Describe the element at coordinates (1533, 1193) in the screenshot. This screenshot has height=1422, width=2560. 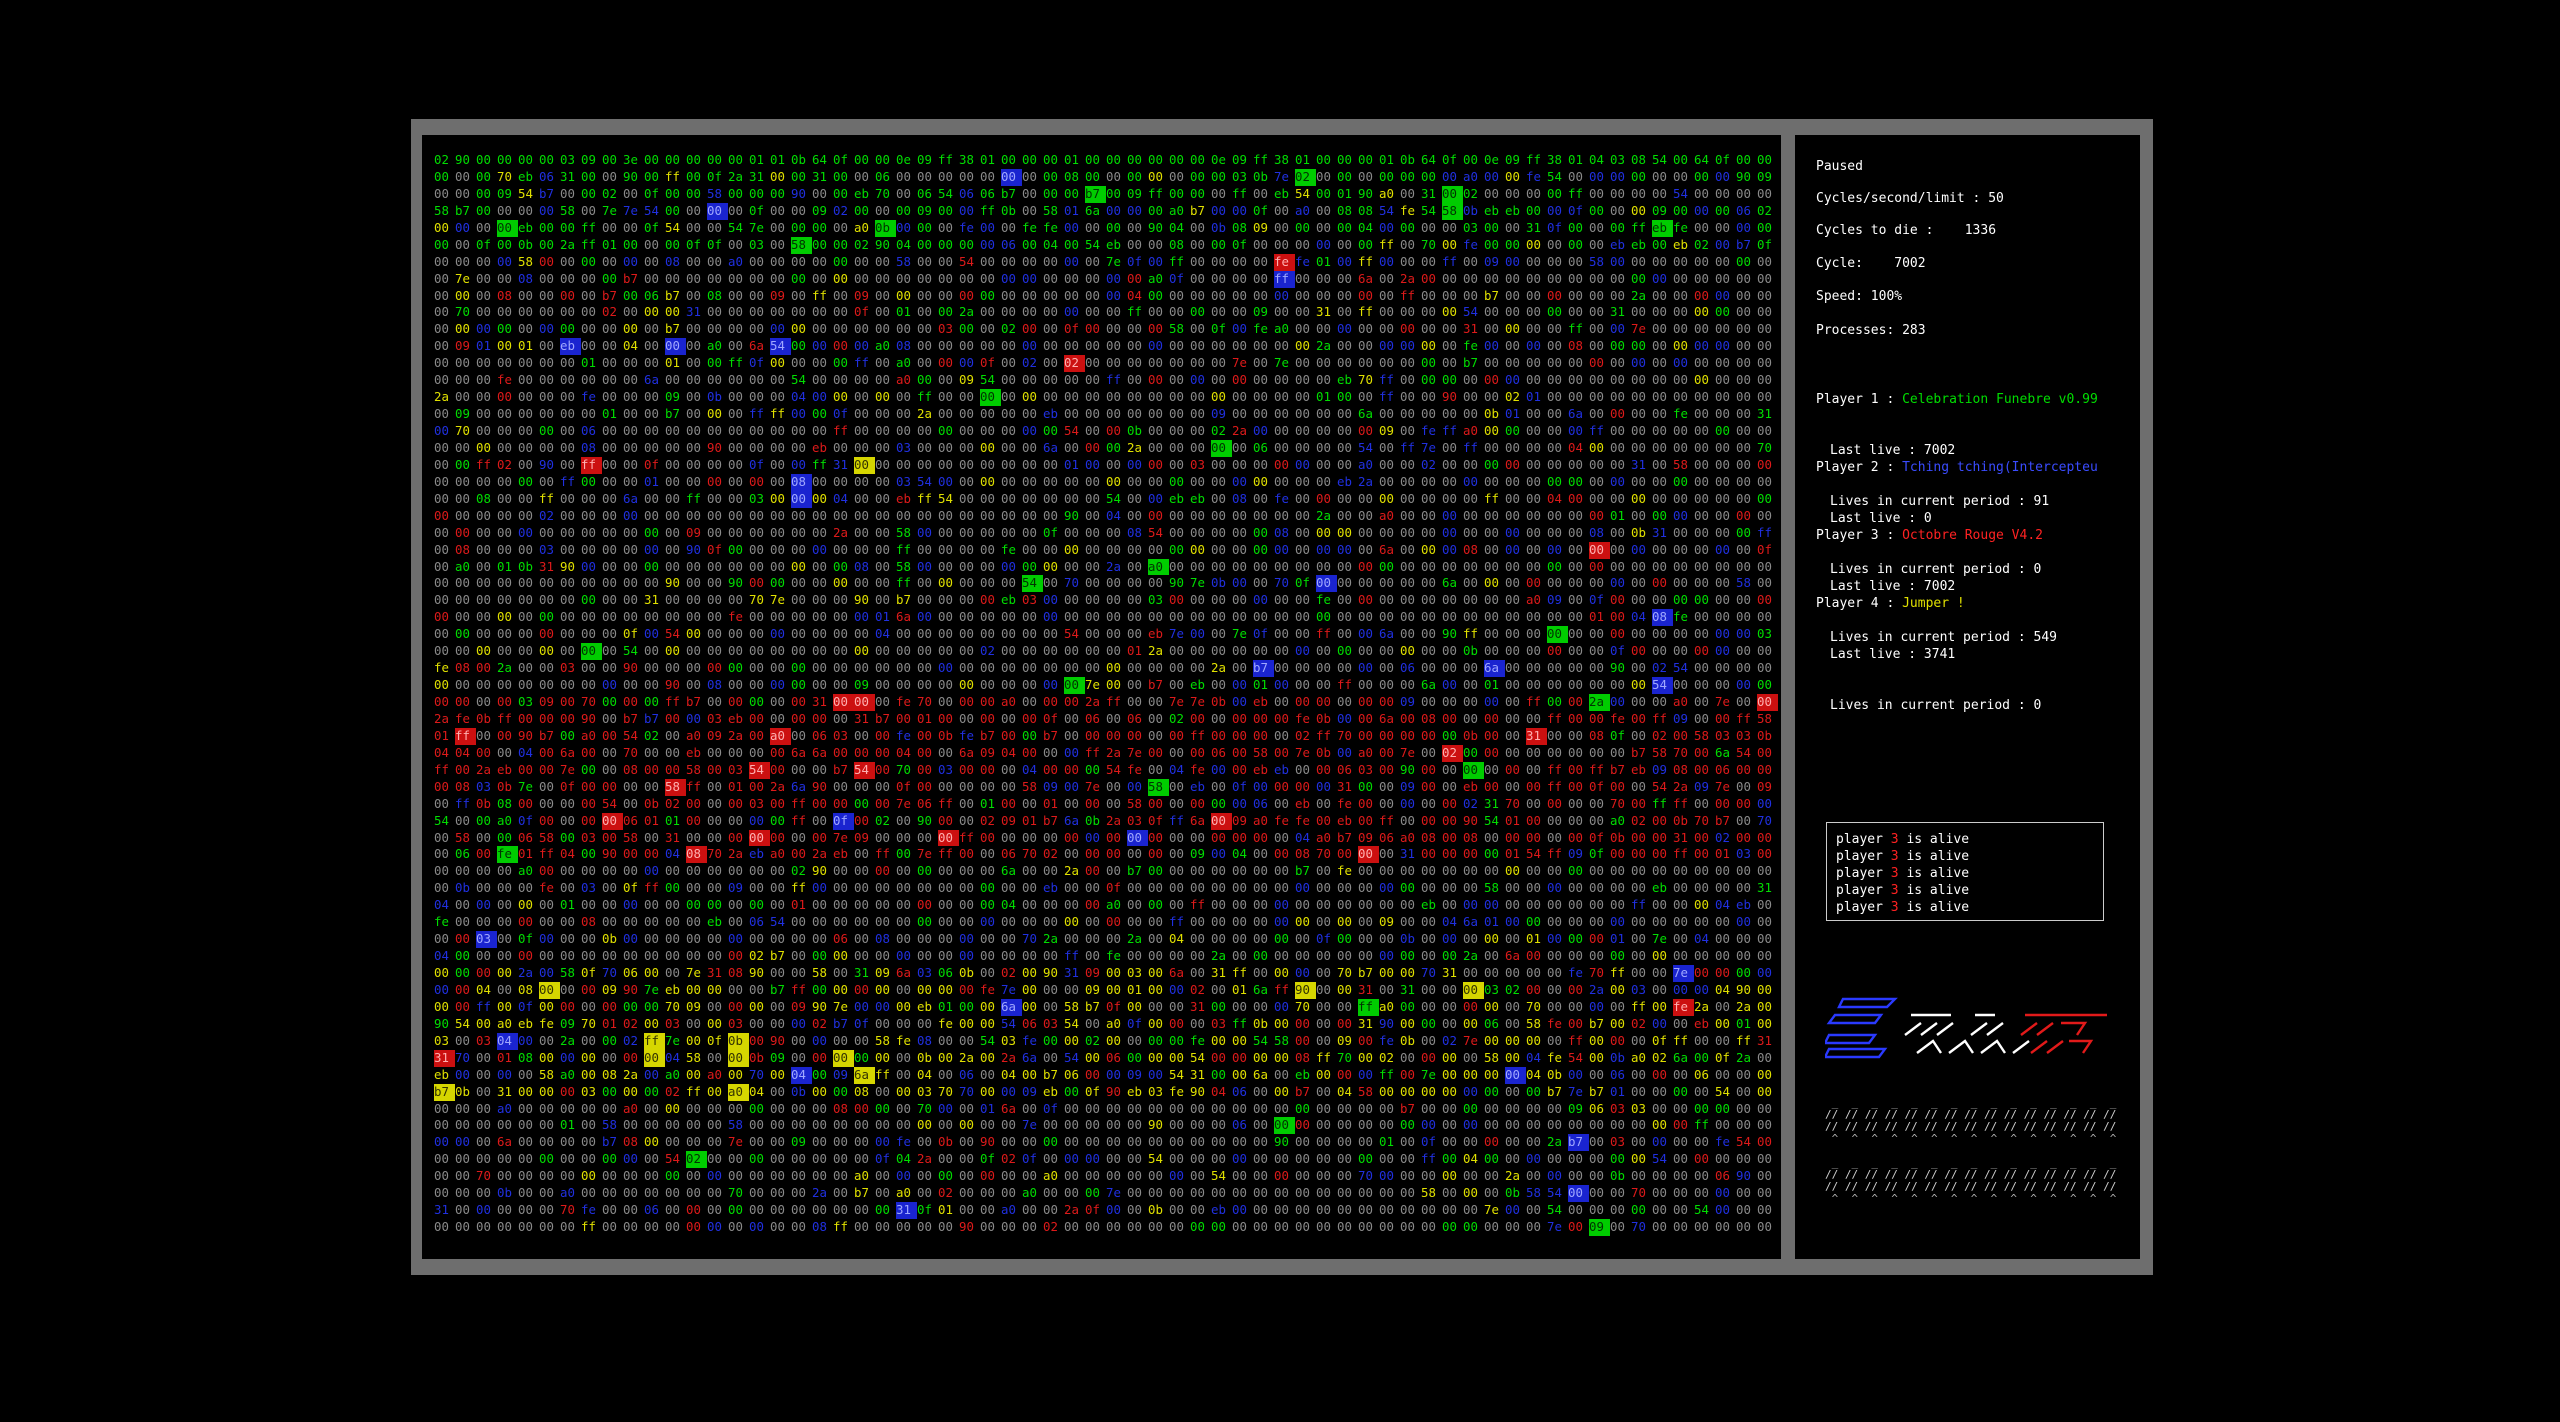
I see `memory-cell: 58` at that location.